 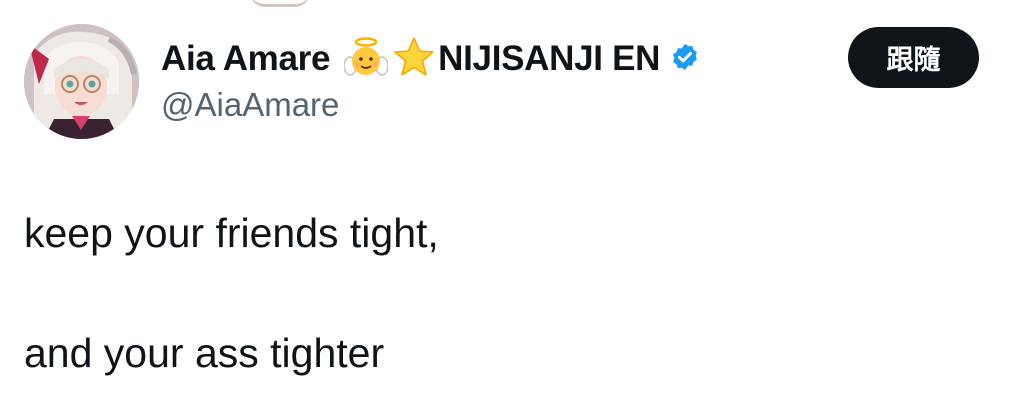 What do you see at coordinates (414, 59) in the screenshot?
I see `star-emoji` at bounding box center [414, 59].